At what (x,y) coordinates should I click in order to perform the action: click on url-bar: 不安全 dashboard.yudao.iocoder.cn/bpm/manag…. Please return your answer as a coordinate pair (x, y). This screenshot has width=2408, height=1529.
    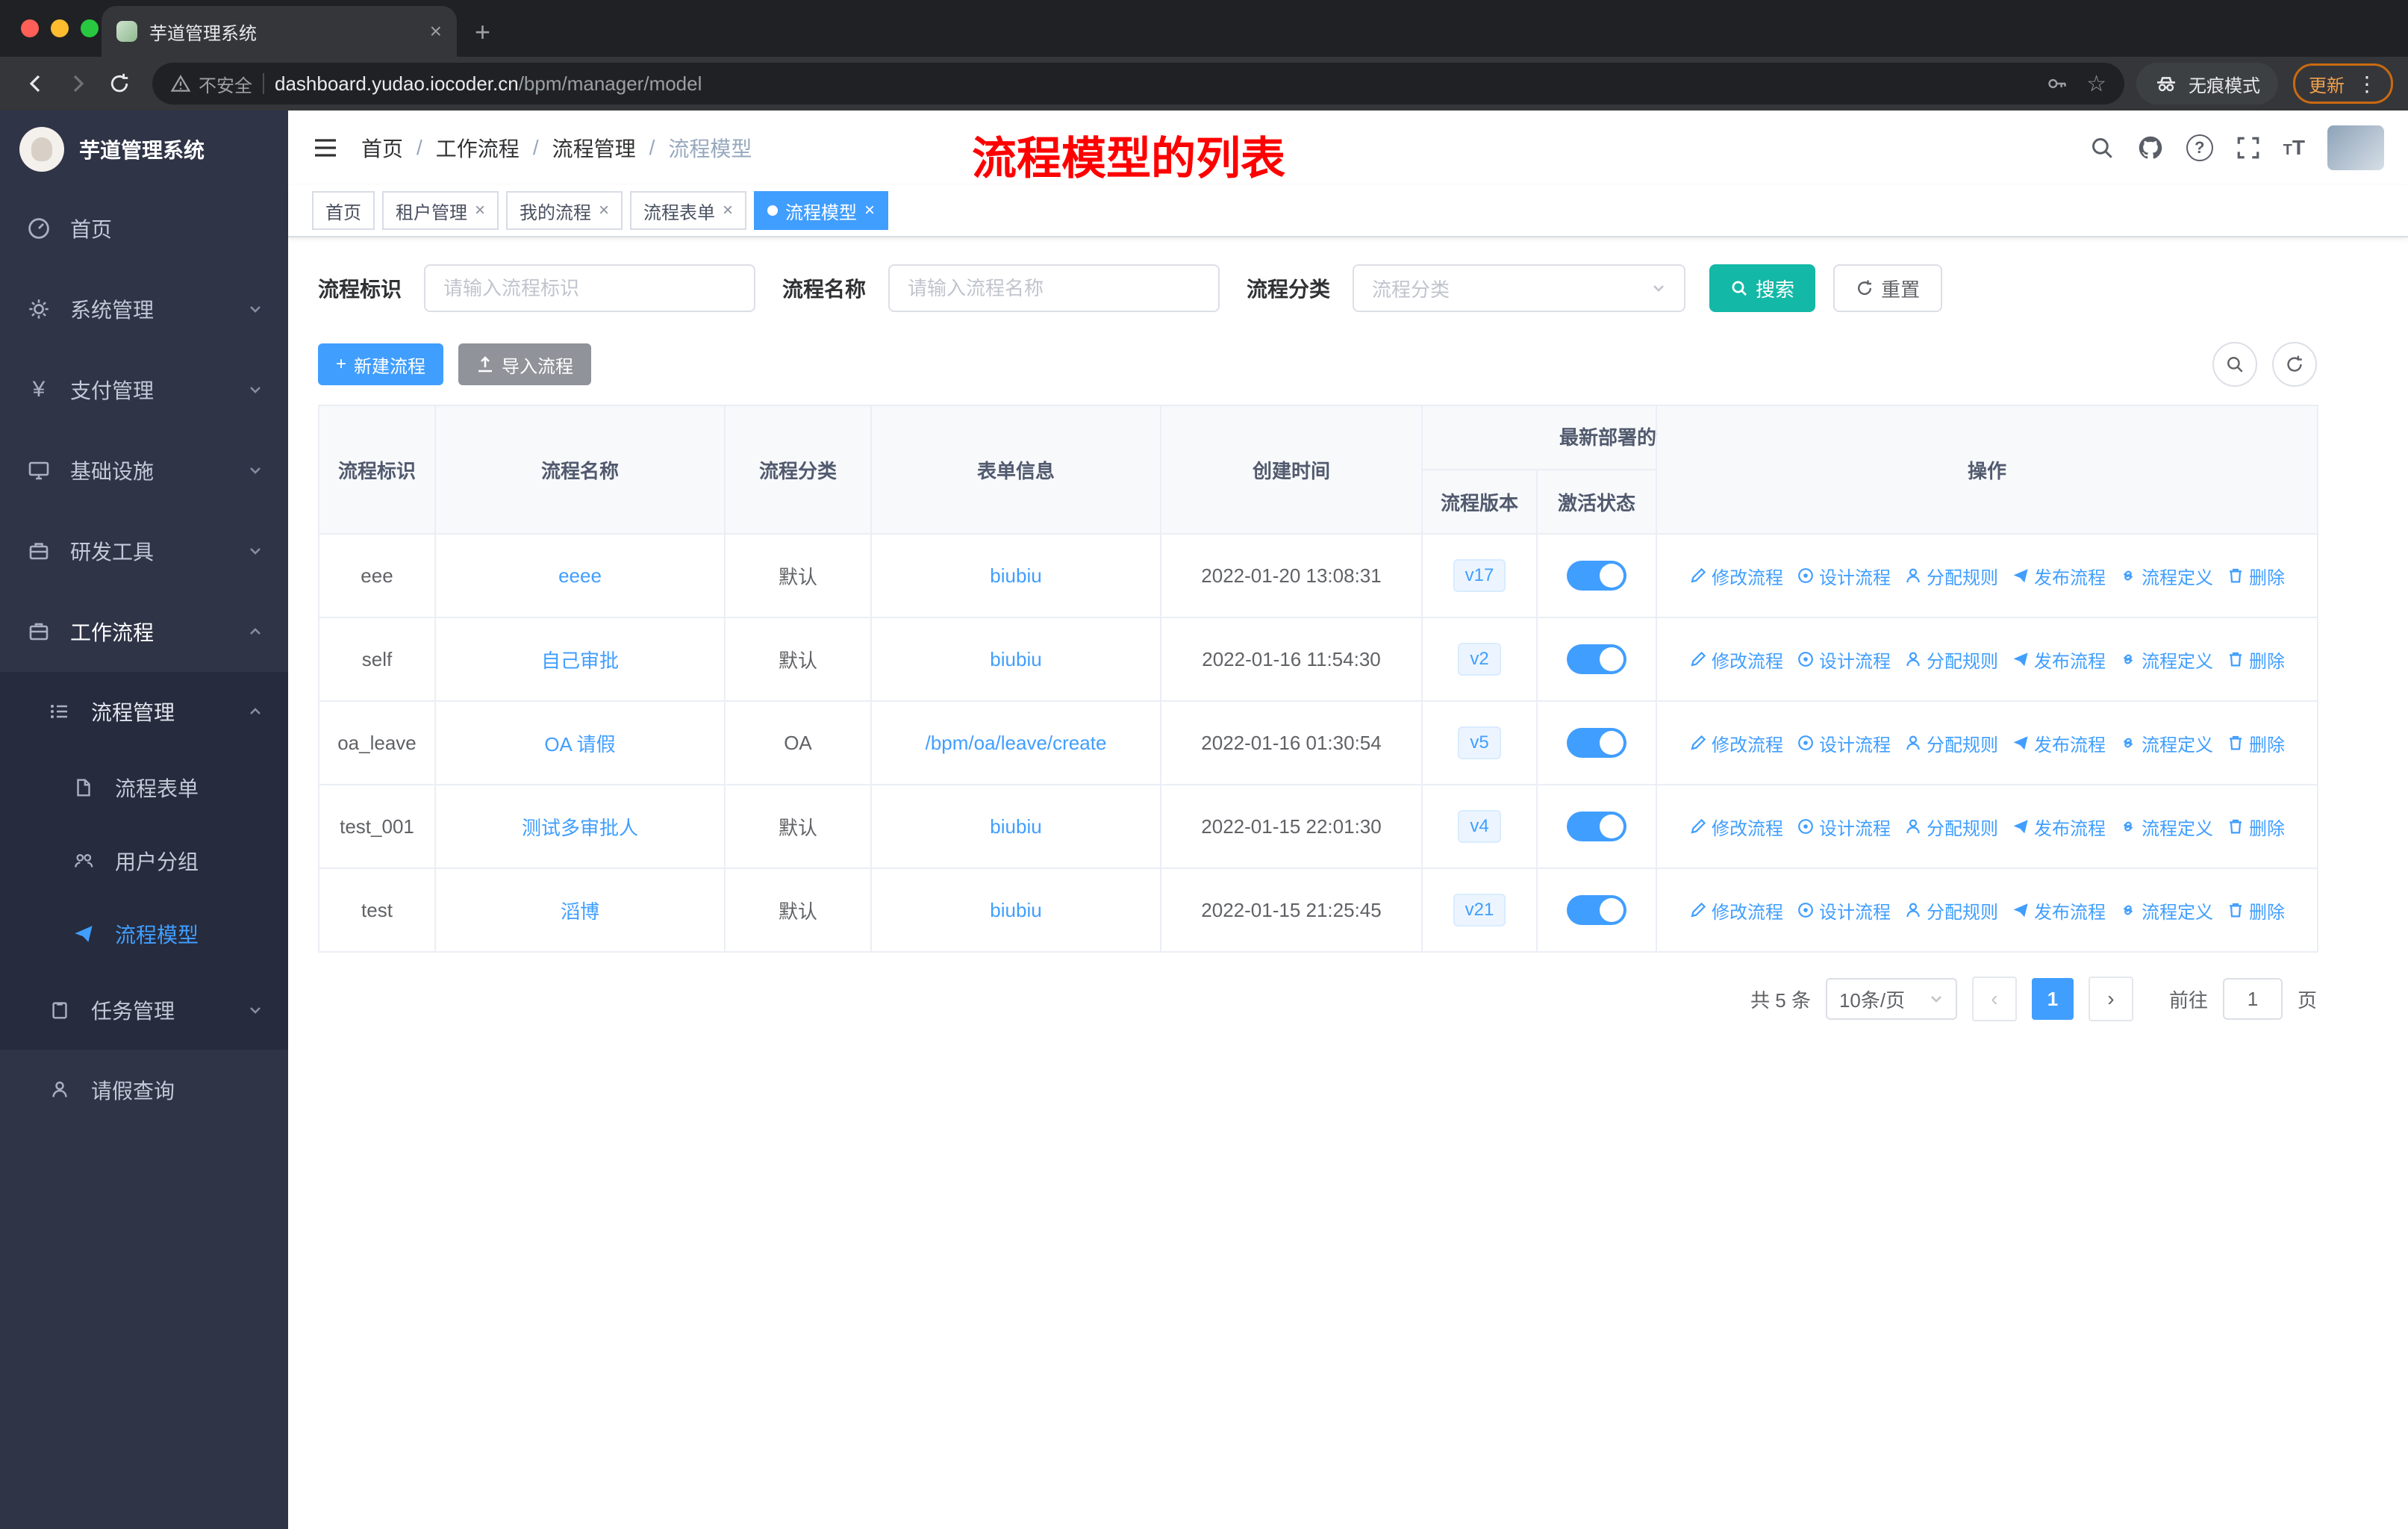
    Looking at the image, I should click on (1138, 84).